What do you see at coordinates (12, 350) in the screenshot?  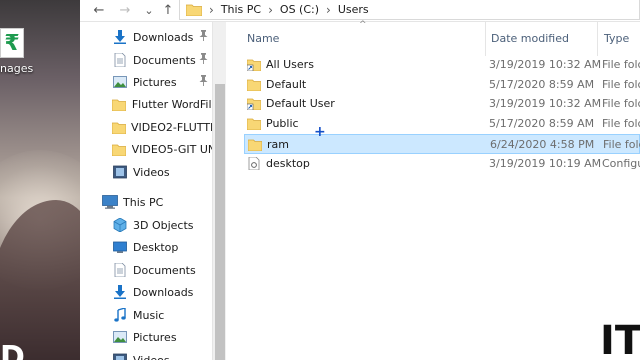 I see `desktop-bottom-text: D` at bounding box center [12, 350].